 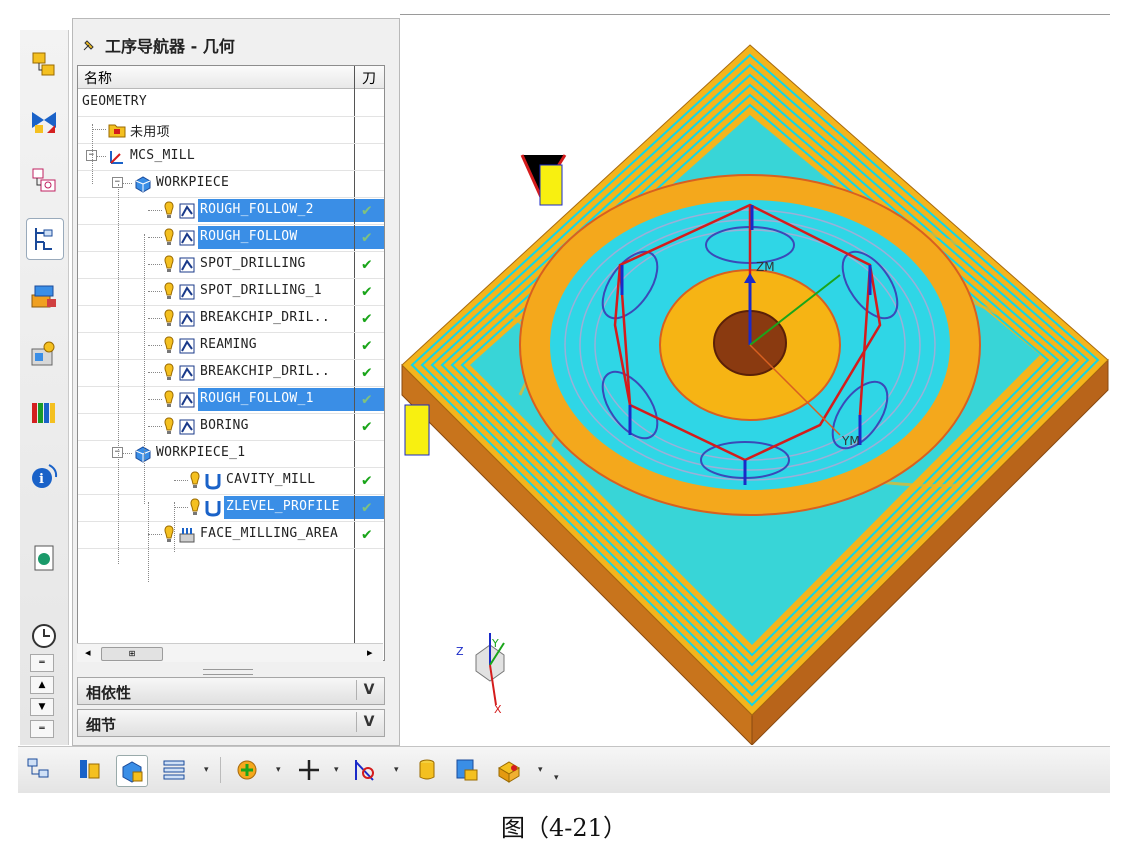 I want to click on scroll-thumb: ⊞, so click(x=132, y=654).